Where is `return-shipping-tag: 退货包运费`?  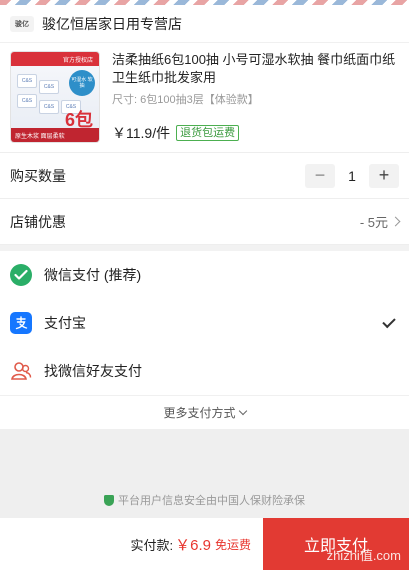
return-shipping-tag: 退货包运费 is located at coordinates (208, 133).